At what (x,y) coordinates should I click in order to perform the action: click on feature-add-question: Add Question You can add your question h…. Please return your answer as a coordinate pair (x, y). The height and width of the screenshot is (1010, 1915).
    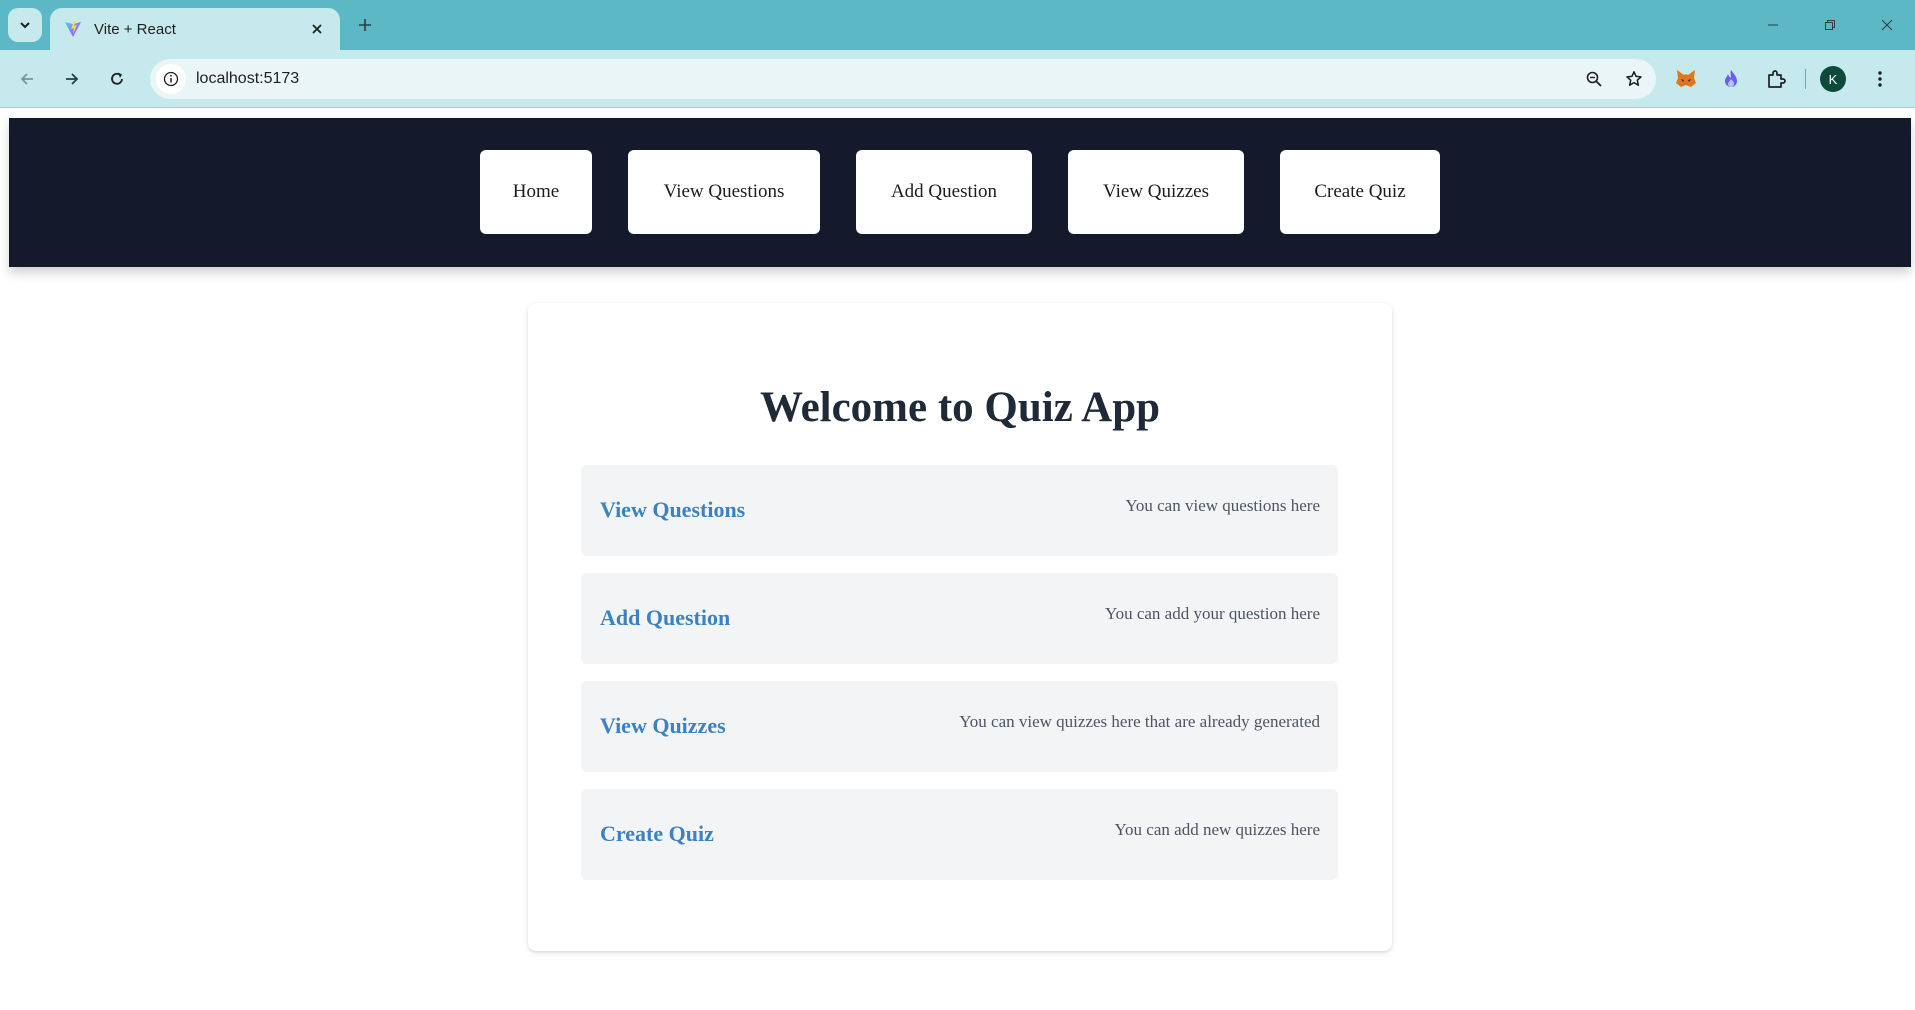
    Looking at the image, I should click on (959, 618).